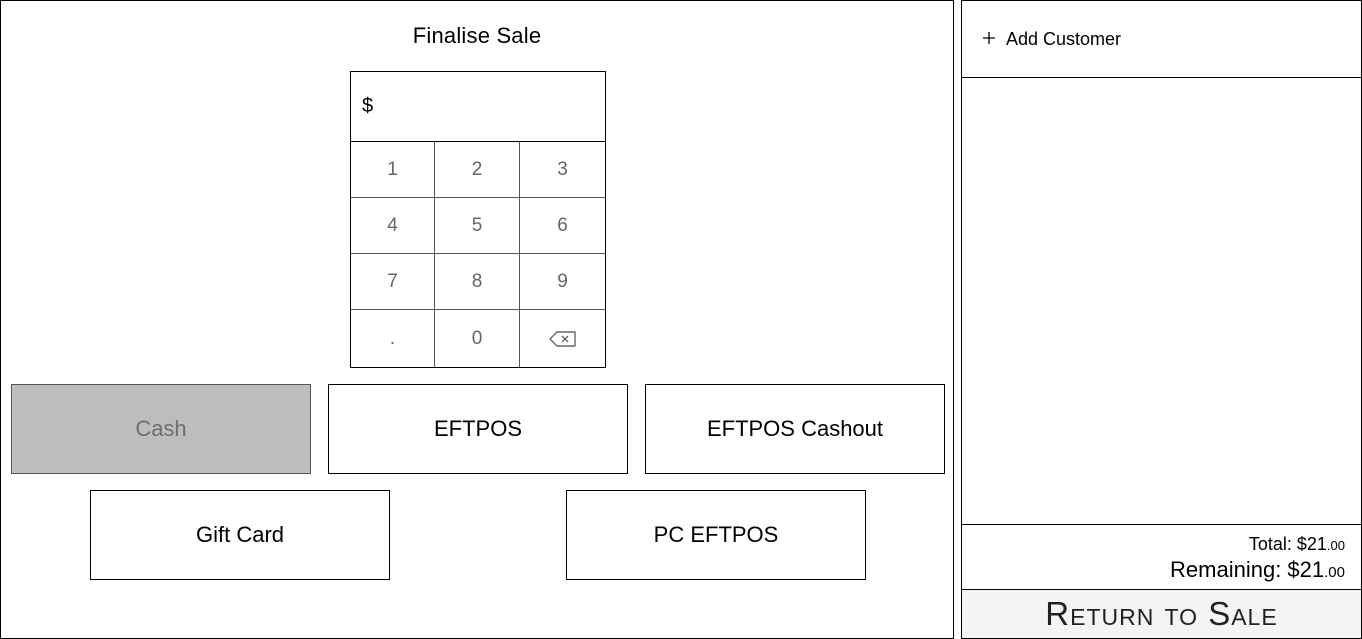 This screenshot has height=639, width=1362. What do you see at coordinates (1306, 569) in the screenshot?
I see `remaining-dollars: $21` at bounding box center [1306, 569].